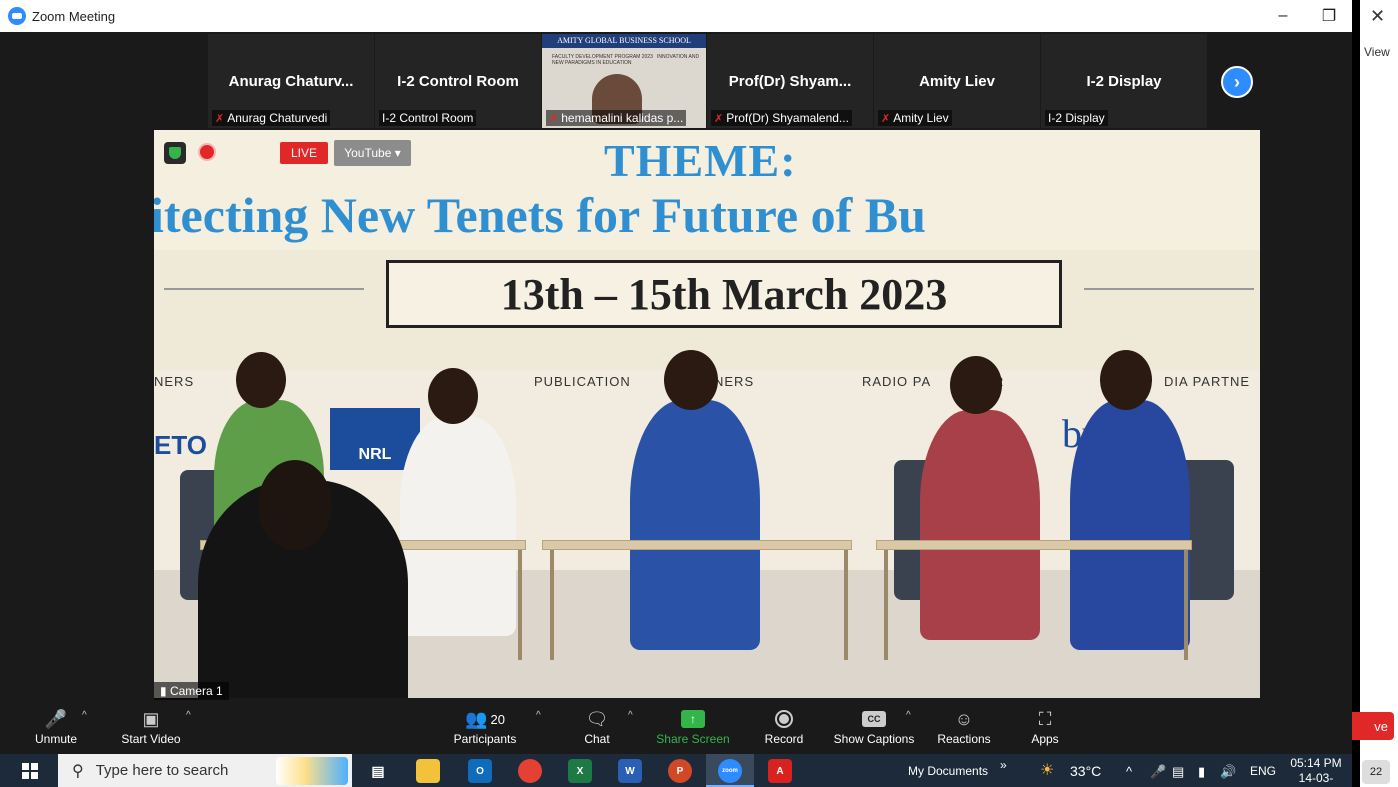  Describe the element at coordinates (496, 729) in the screenshot. I see `participants-button: 👥 20 Participants ^` at that location.